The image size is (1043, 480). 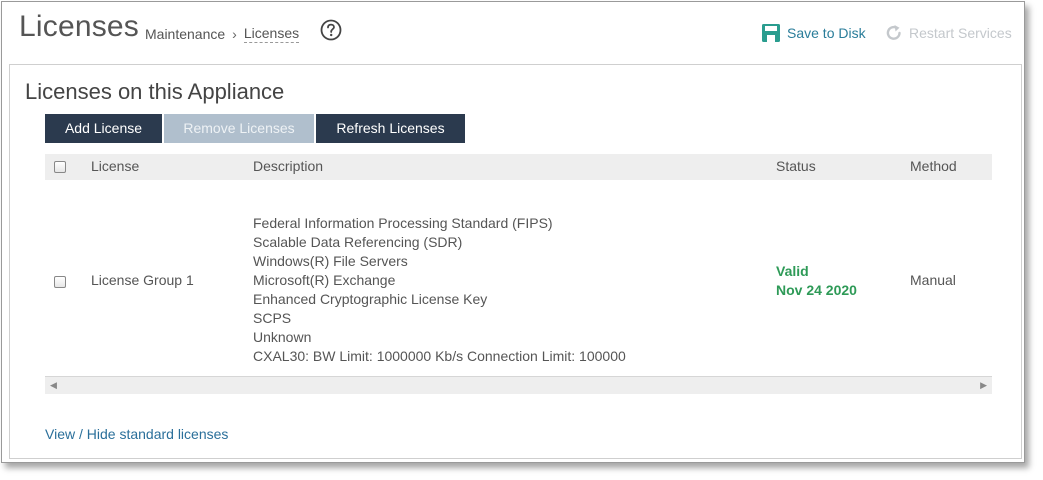 I want to click on restart-services-label: Restart Services, so click(x=960, y=33).